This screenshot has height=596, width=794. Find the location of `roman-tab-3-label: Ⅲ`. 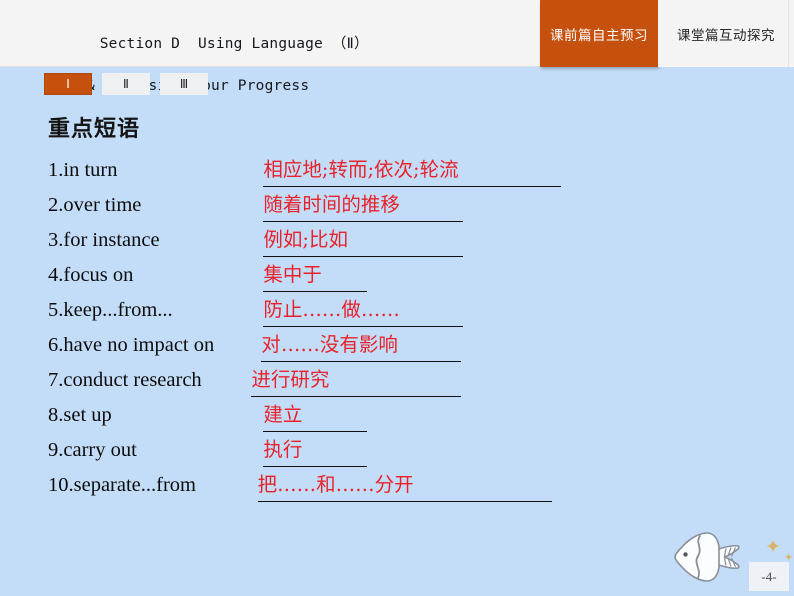

roman-tab-3-label: Ⅲ is located at coordinates (184, 84).